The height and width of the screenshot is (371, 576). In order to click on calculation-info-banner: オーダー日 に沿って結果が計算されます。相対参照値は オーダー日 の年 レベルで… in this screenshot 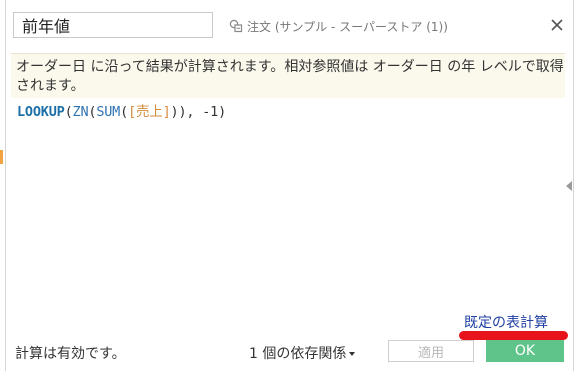, I will do `click(288, 75)`.